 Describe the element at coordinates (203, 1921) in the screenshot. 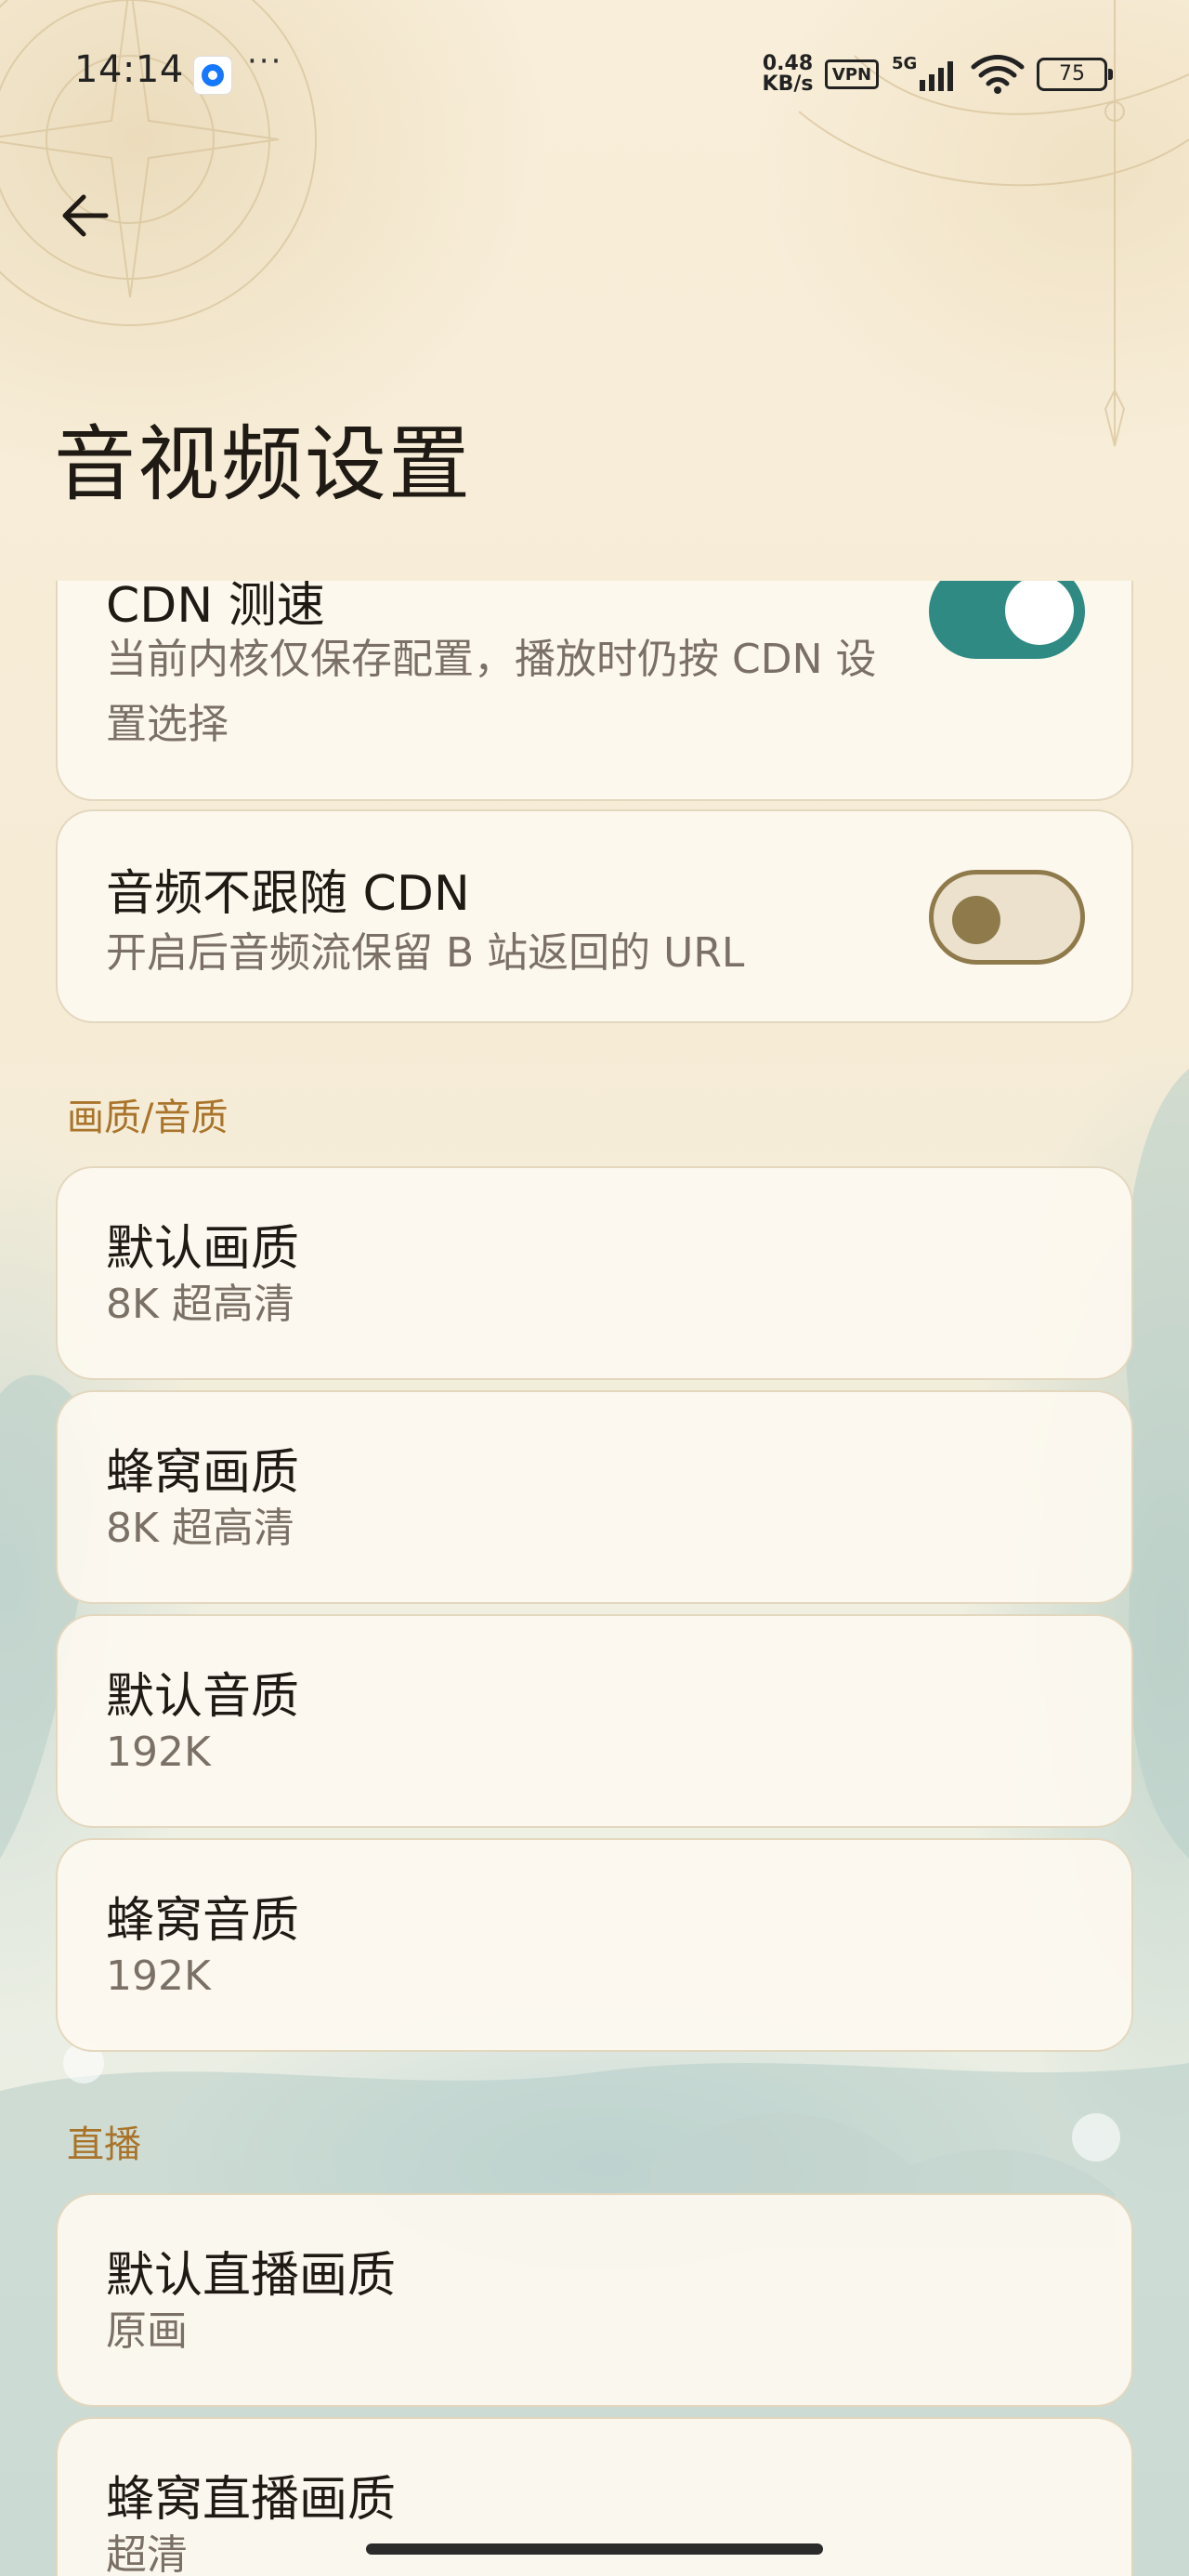

I see `setting-title: 蜂窝音质` at that location.